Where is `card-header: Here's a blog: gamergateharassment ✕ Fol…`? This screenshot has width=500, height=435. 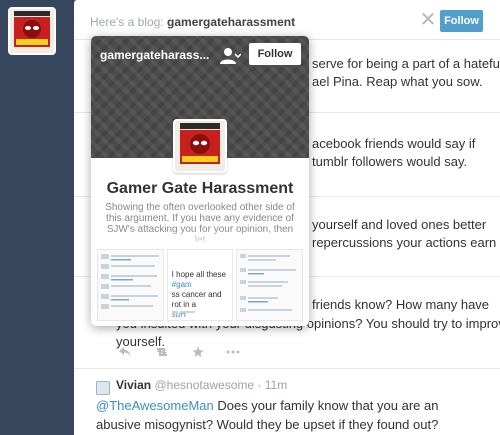
card-header: Here's a blog: gamergateharassment ✕ Fol… is located at coordinates (287, 20).